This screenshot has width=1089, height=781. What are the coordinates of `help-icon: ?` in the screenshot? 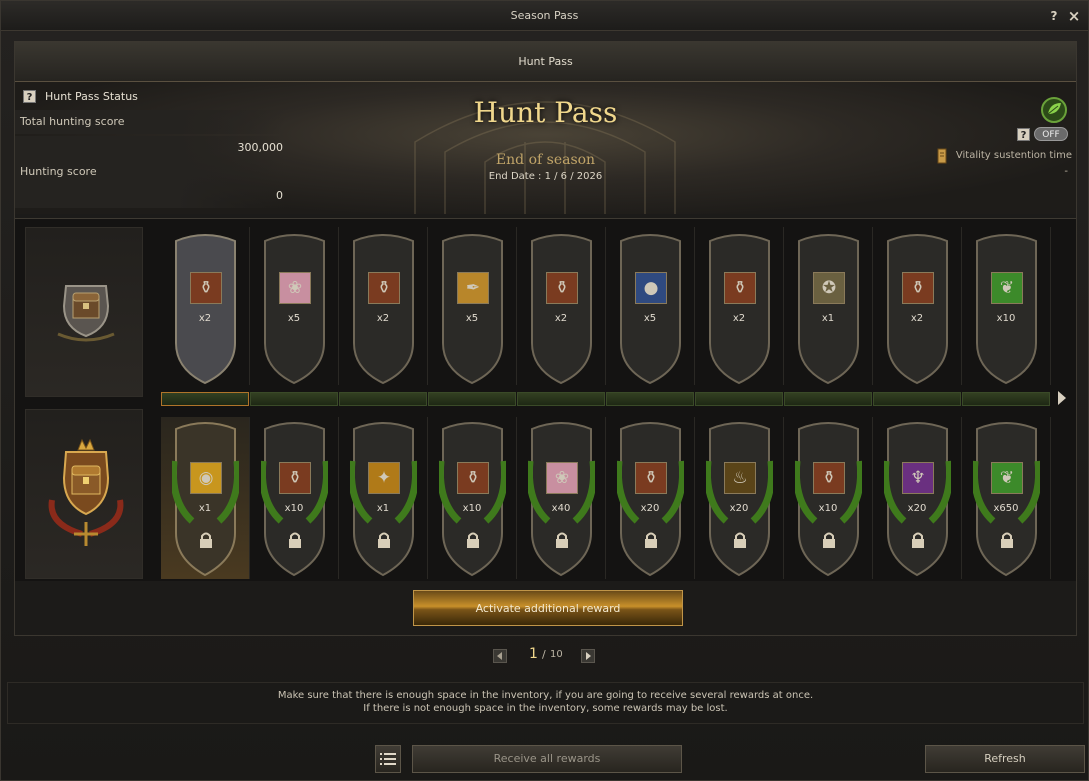 It's located at (1054, 16).